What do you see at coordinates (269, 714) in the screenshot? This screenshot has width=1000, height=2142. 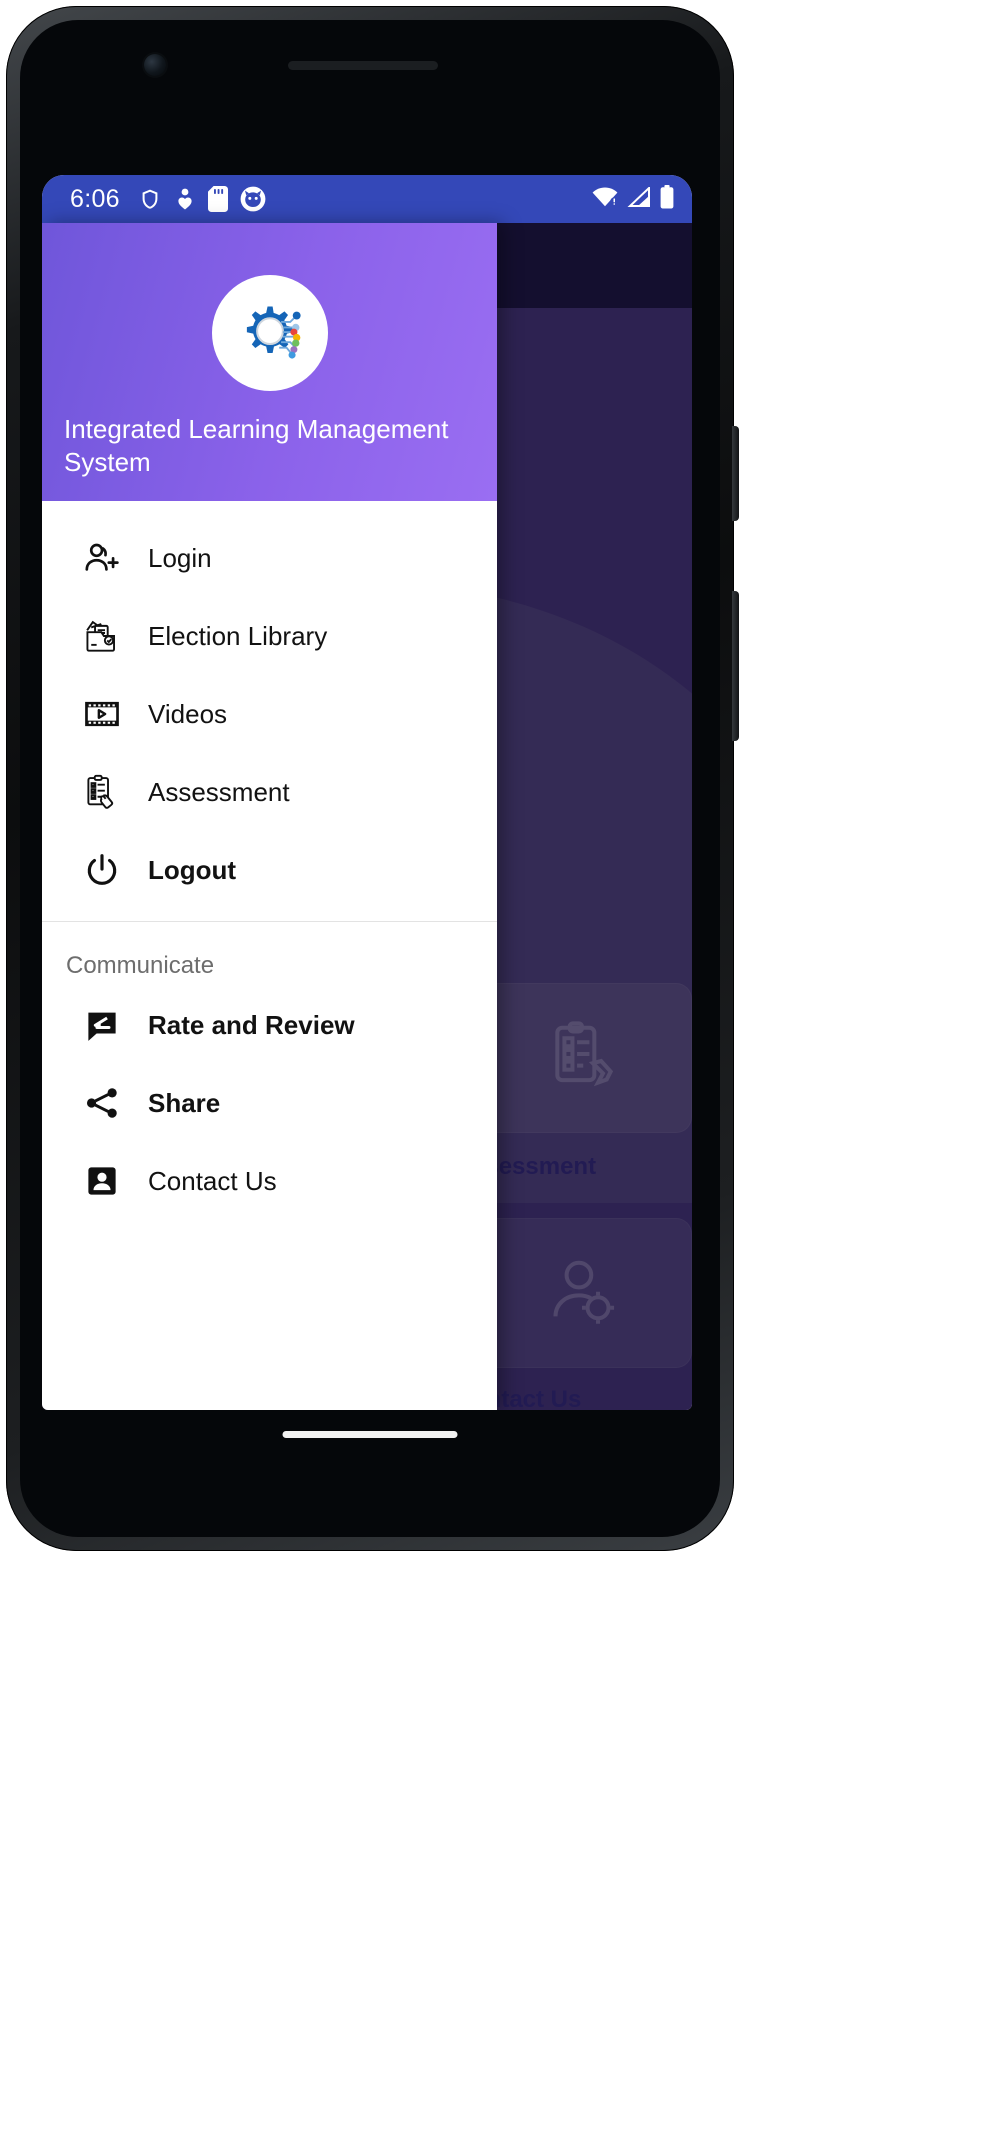 I see `menu-item-videos: Videos` at bounding box center [269, 714].